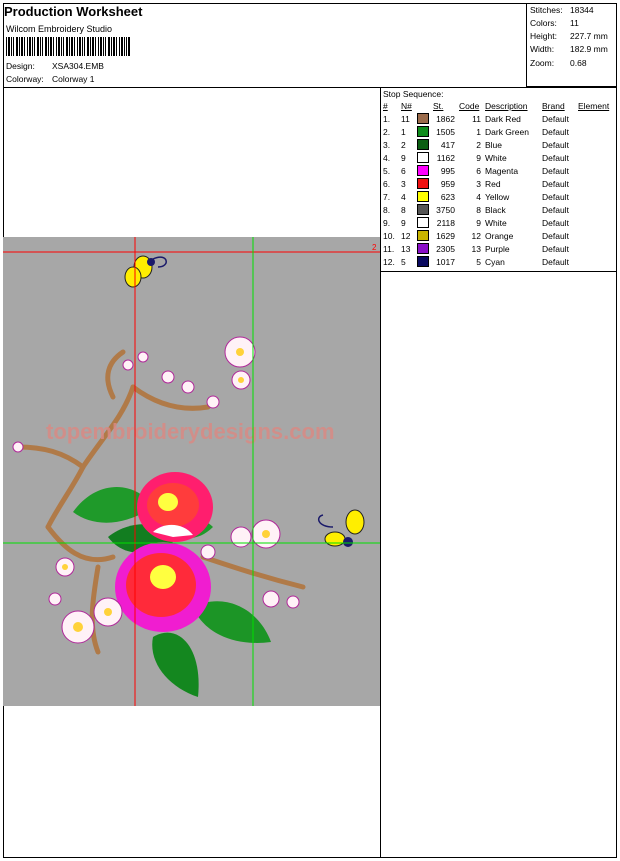 This screenshot has height=861, width=620. I want to click on row-description: Cyan, so click(495, 261).